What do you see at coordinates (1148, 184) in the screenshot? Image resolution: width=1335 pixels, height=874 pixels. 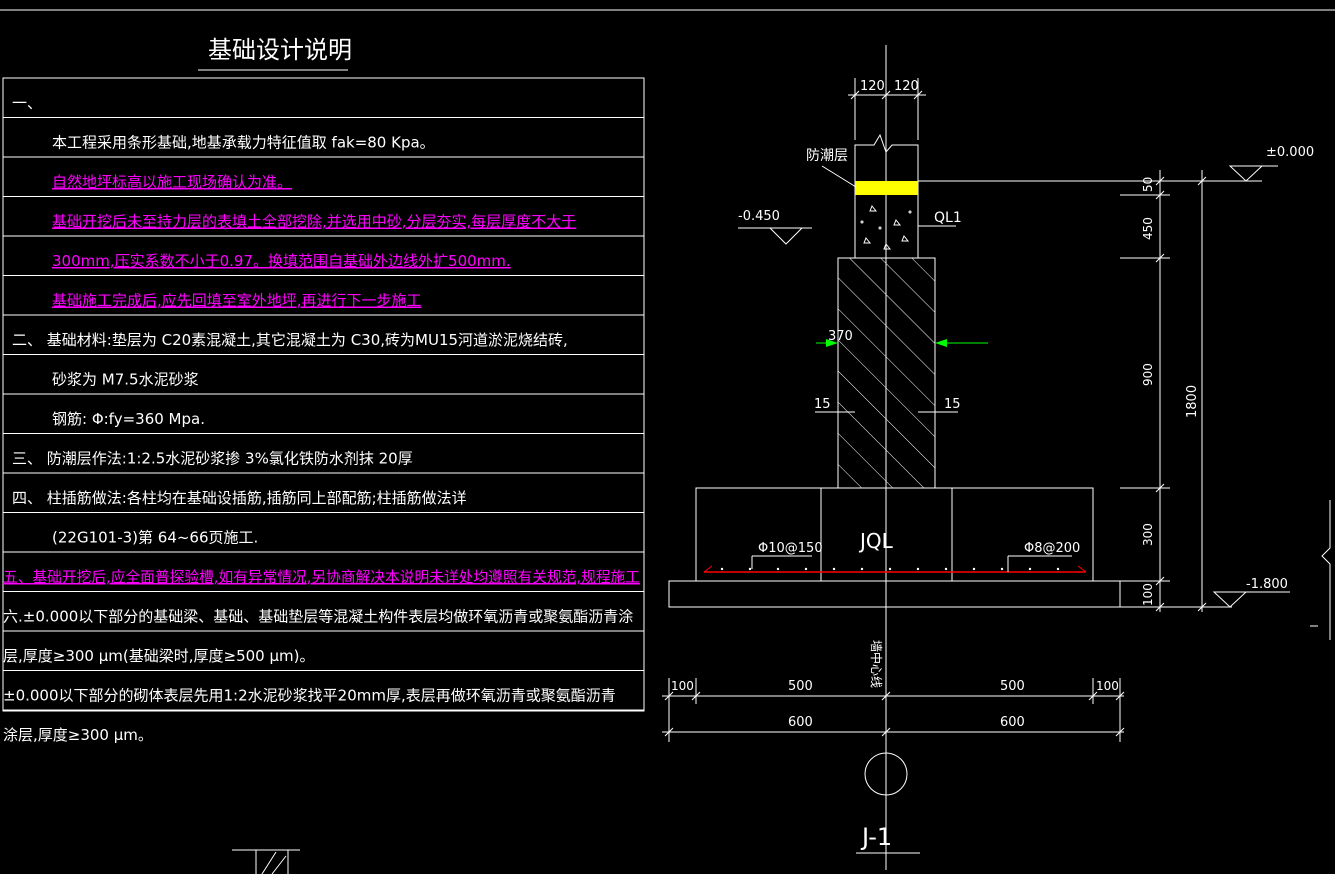 I see `dim-label: 50` at bounding box center [1148, 184].